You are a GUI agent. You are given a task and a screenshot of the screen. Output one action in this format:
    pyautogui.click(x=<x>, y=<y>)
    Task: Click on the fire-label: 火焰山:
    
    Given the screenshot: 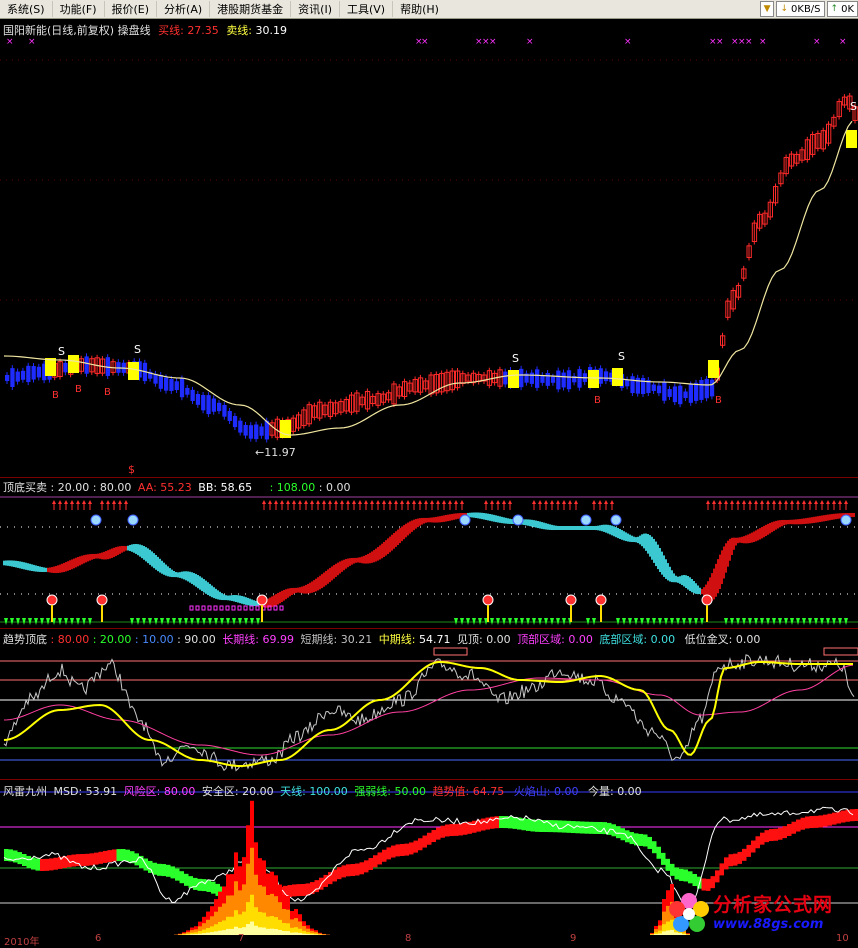 What is the action you would take?
    pyautogui.click(x=532, y=791)
    